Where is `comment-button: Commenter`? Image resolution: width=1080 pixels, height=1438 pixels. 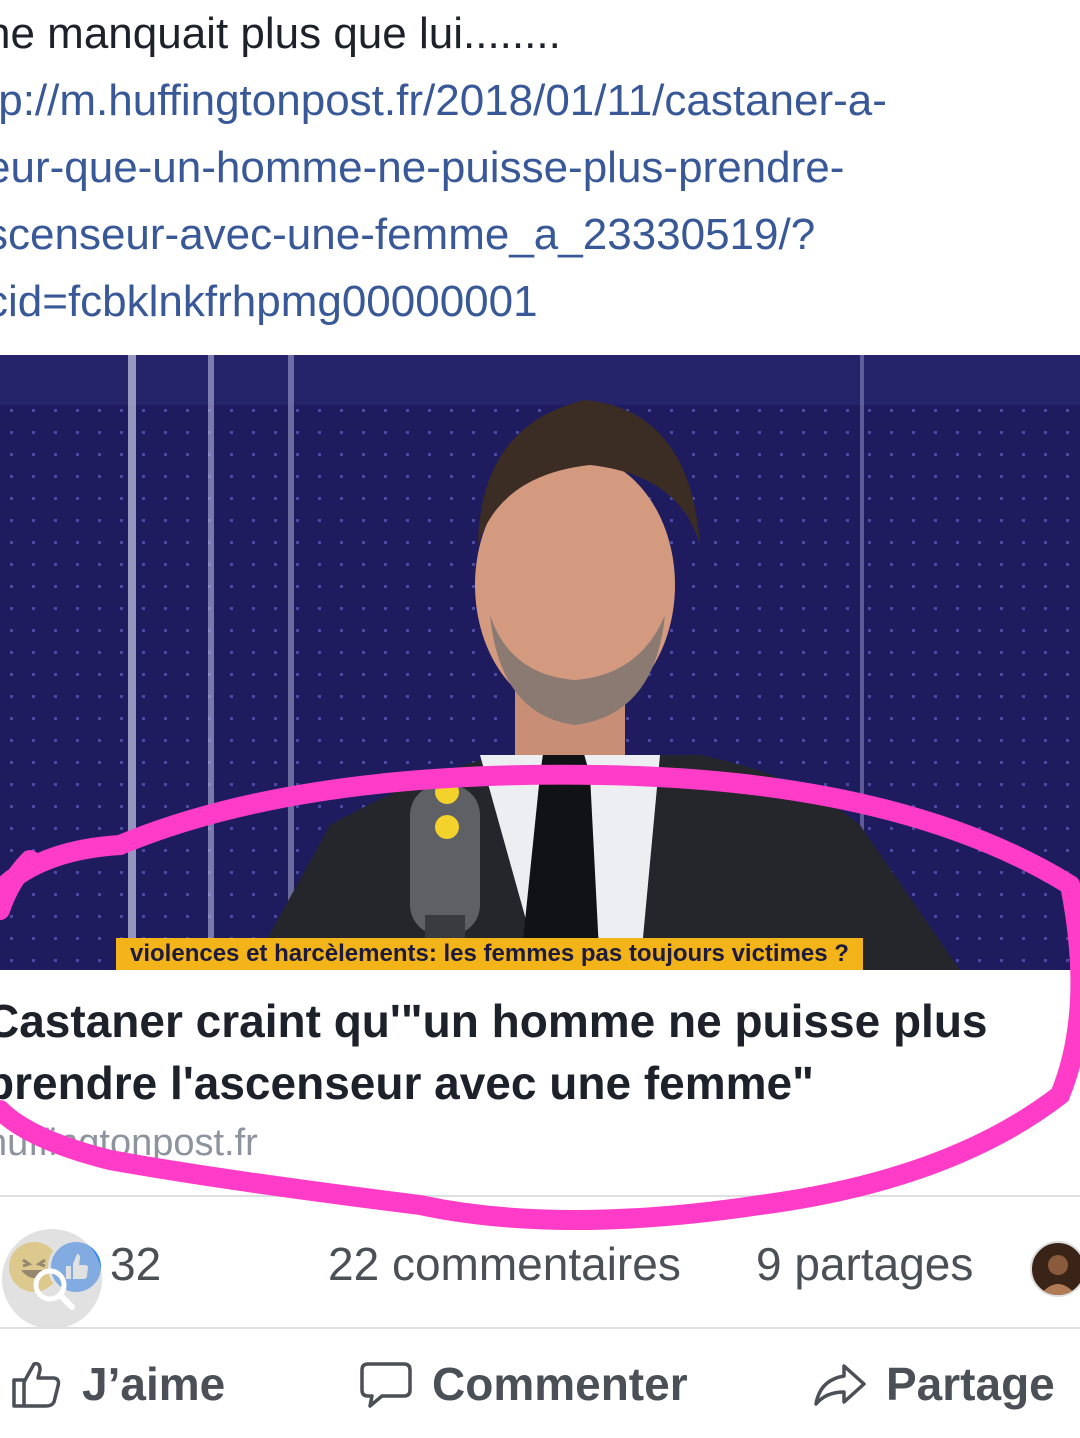
comment-button: Commenter is located at coordinates (523, 1383).